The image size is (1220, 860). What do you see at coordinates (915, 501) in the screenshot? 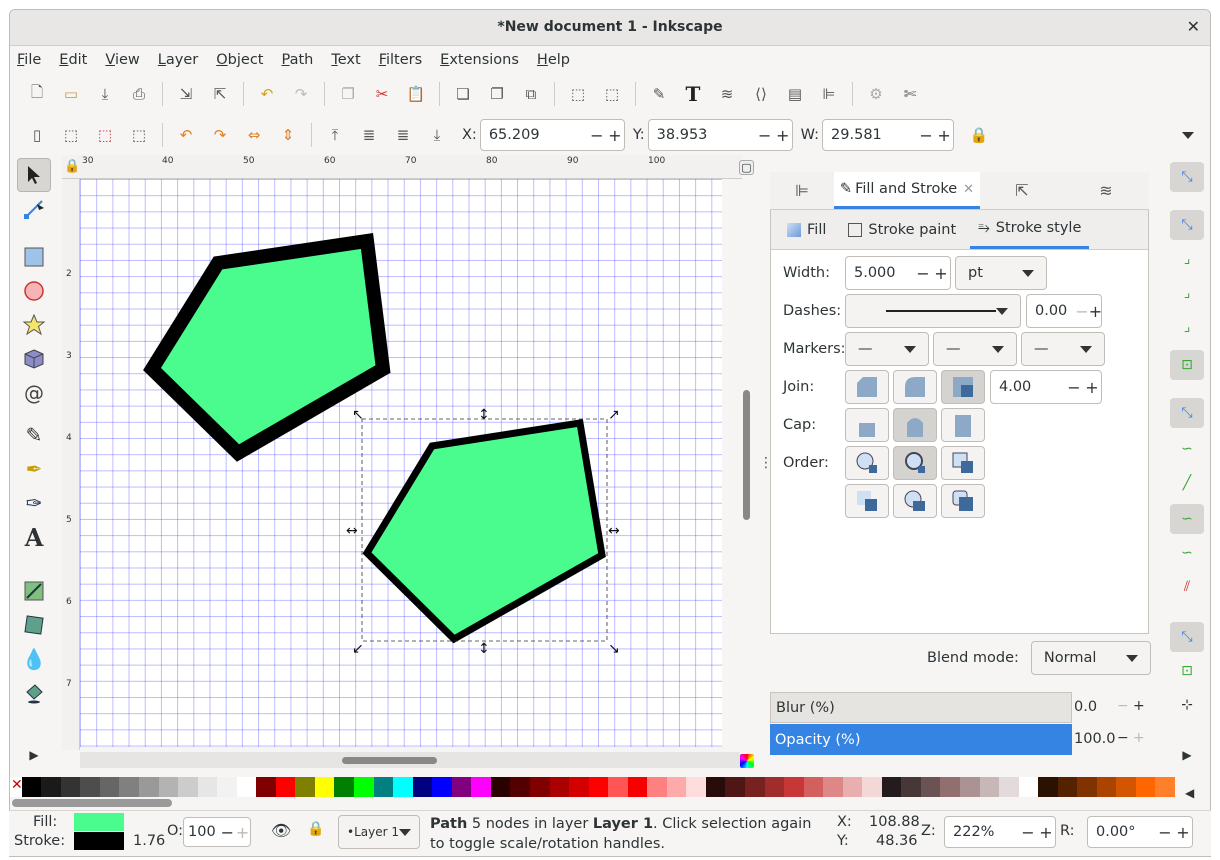
I see `order-markers-fill-stroke-button` at bounding box center [915, 501].